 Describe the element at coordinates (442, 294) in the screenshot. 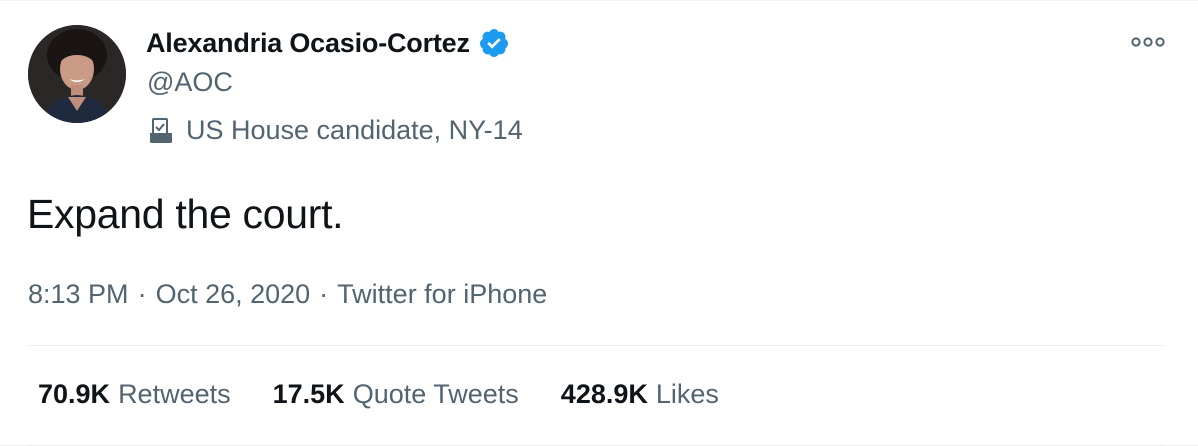

I see `tweet-source: Twitter for iPhone` at that location.